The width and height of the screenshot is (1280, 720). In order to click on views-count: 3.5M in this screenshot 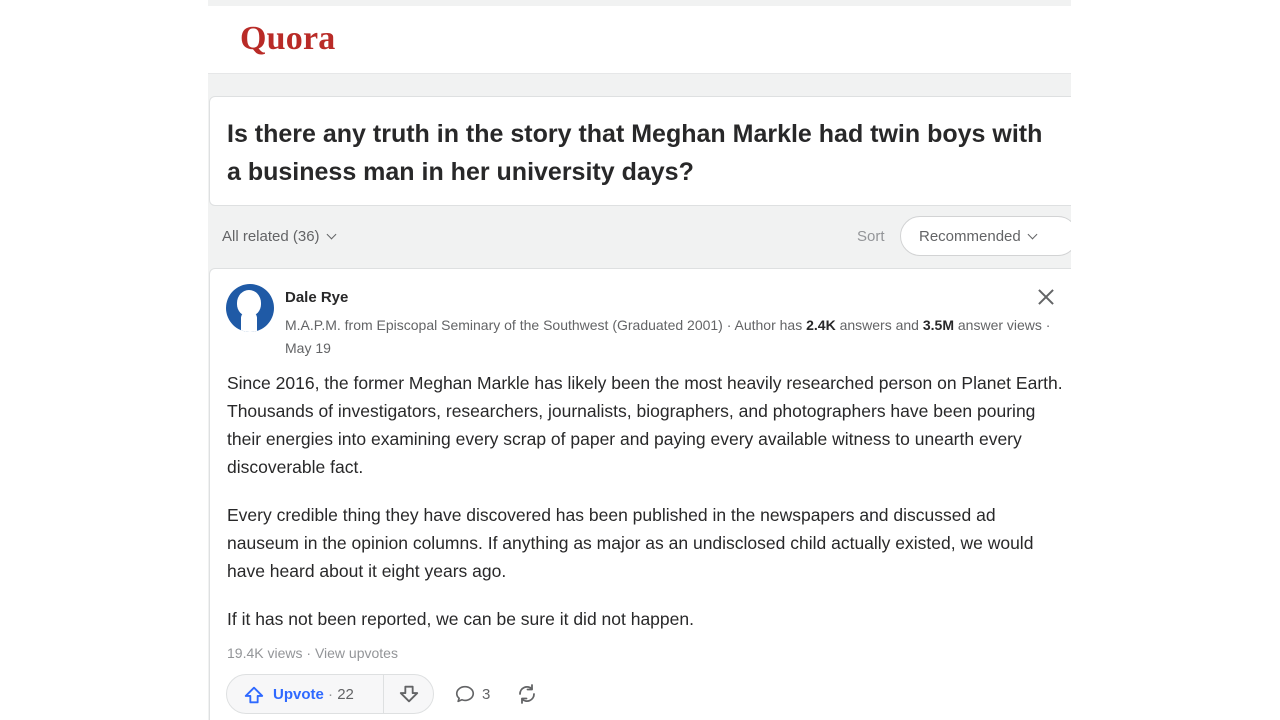, I will do `click(938, 325)`.